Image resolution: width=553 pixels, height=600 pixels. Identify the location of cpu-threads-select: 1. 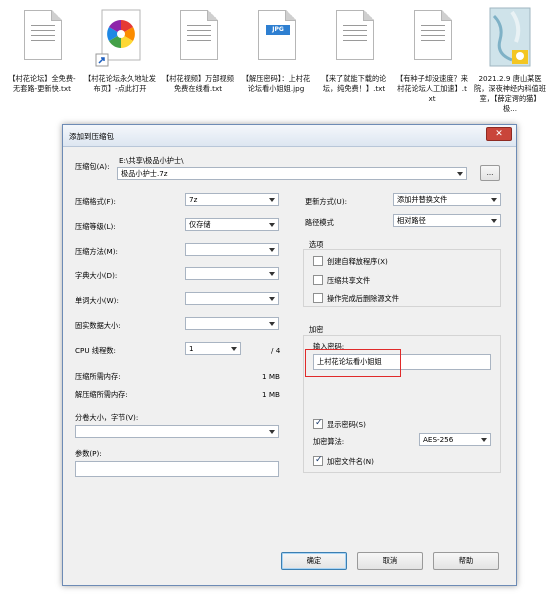
(213, 348).